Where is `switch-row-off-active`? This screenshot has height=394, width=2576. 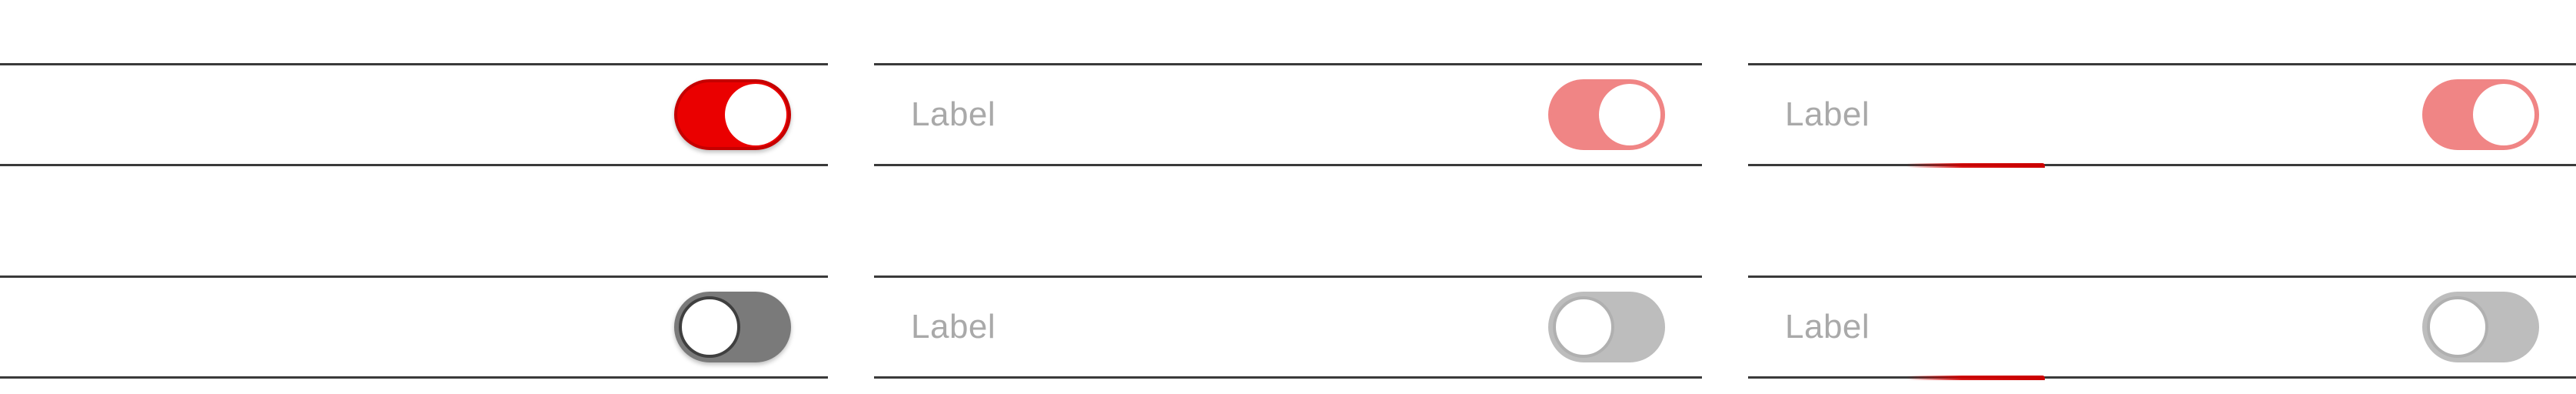
switch-row-off-active is located at coordinates (414, 327).